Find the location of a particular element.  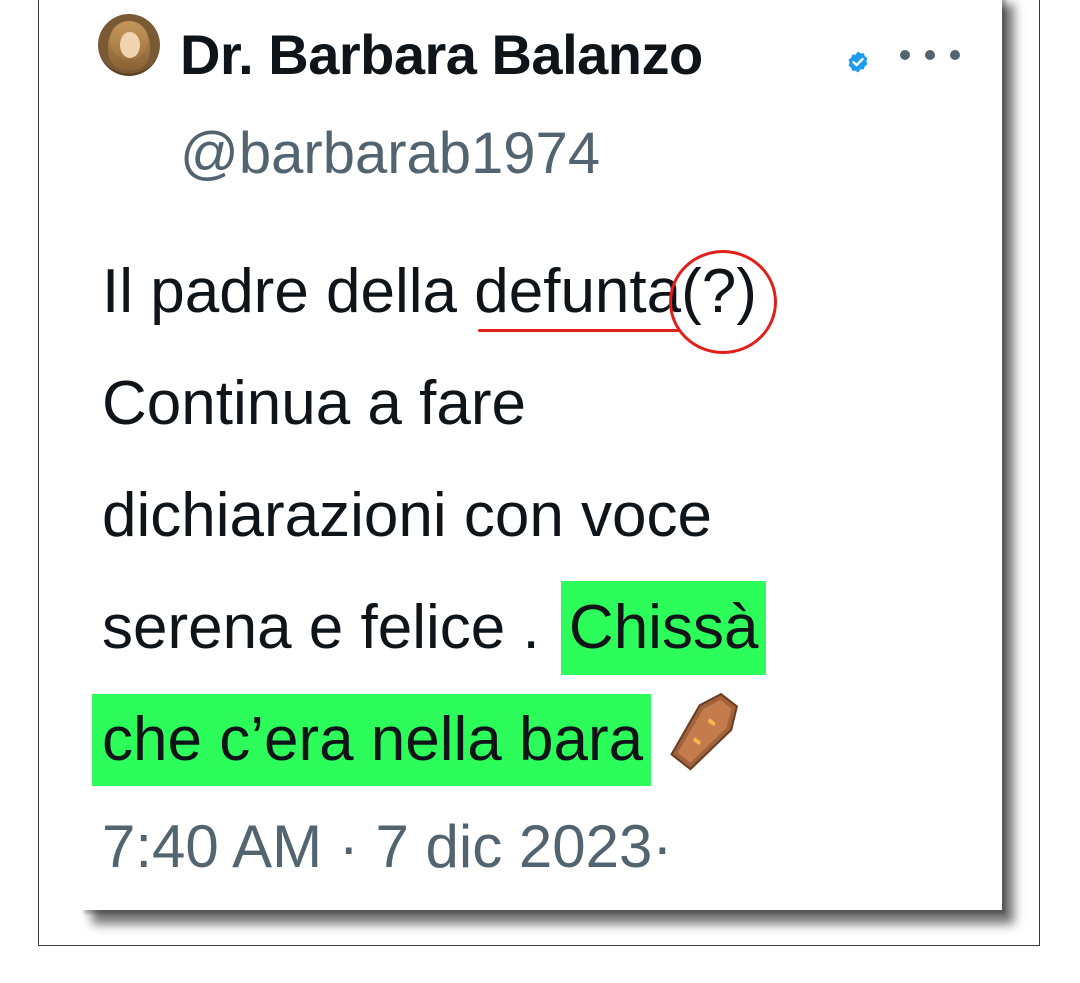

red-underline-mark is located at coordinates (580, 330).